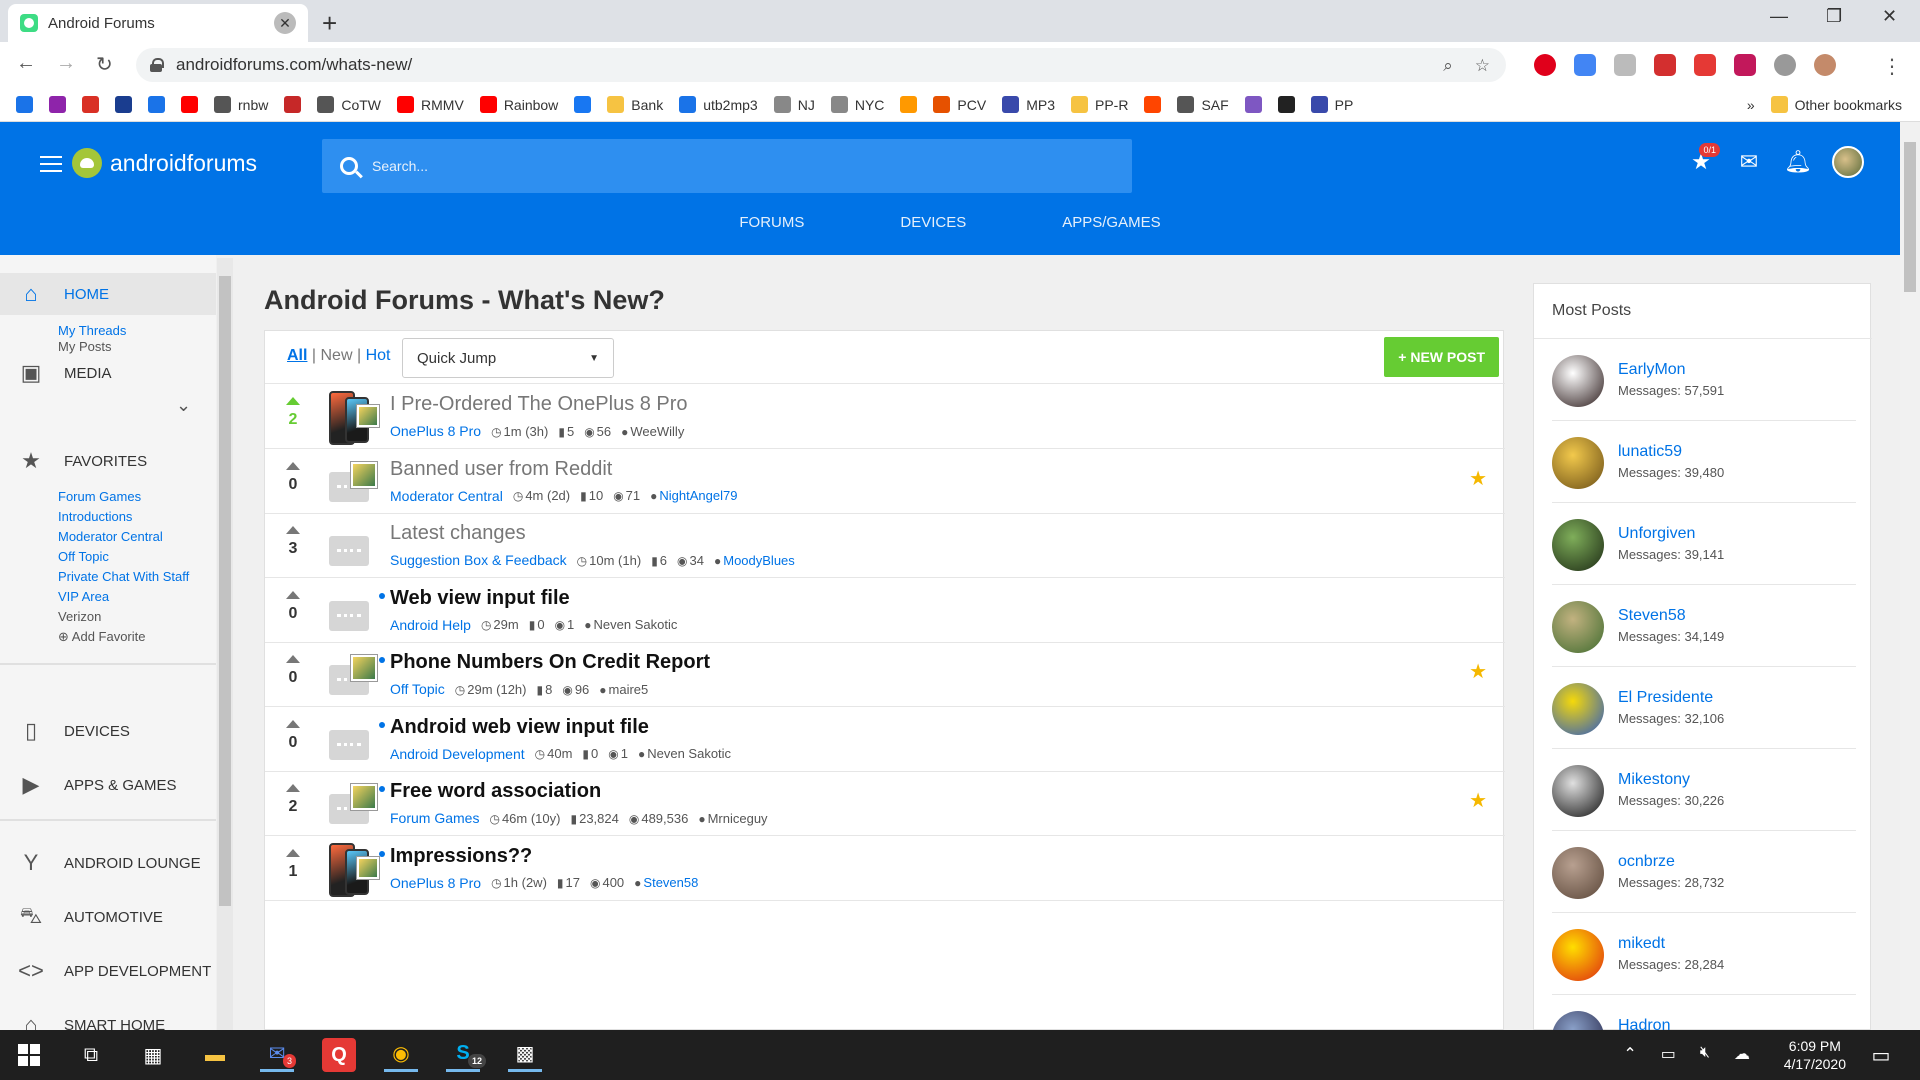 This screenshot has width=1920, height=1080. I want to click on thread-title: Web view input file, so click(480, 598).